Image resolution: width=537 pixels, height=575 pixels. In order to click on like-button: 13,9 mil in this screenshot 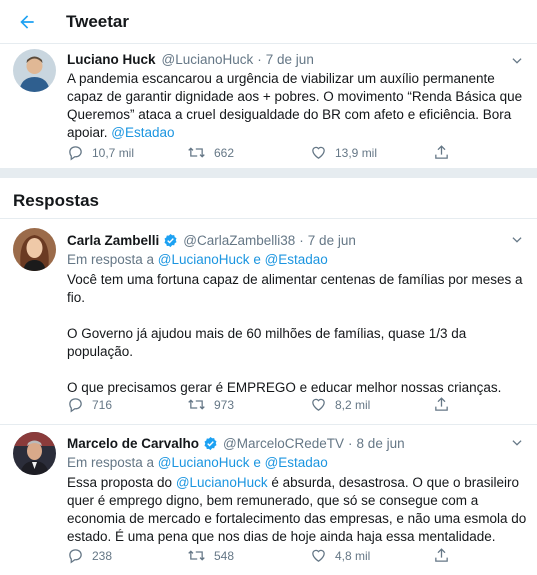, I will do `click(343, 152)`.